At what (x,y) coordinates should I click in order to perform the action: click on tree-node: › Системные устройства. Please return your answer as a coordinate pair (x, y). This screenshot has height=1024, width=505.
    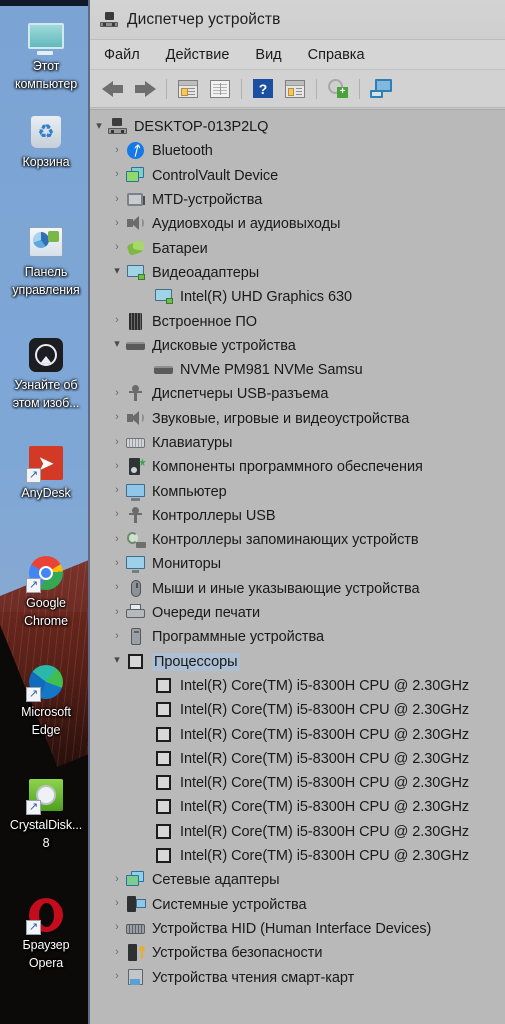
    Looking at the image, I should click on (297, 905).